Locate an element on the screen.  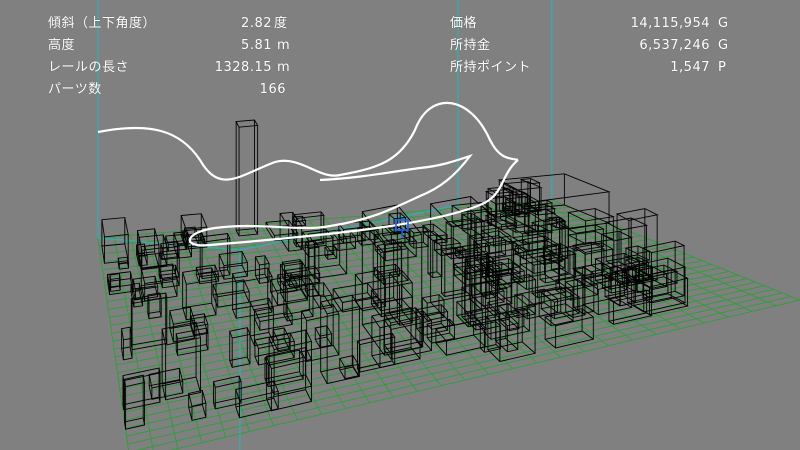
hud-label: 傾斜（上下角度） is located at coordinates (102, 23).